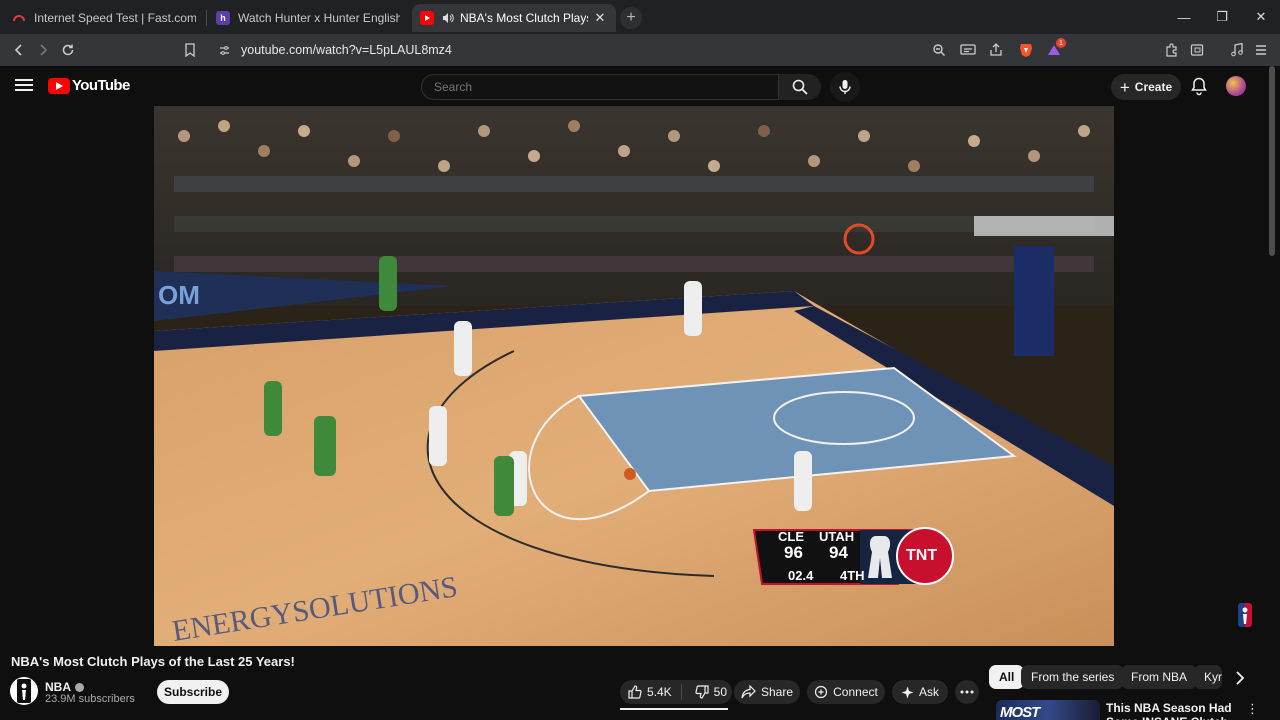 This screenshot has height=720, width=1280. What do you see at coordinates (1054, 49) in the screenshot?
I see `brave-rewards-icon: 1` at bounding box center [1054, 49].